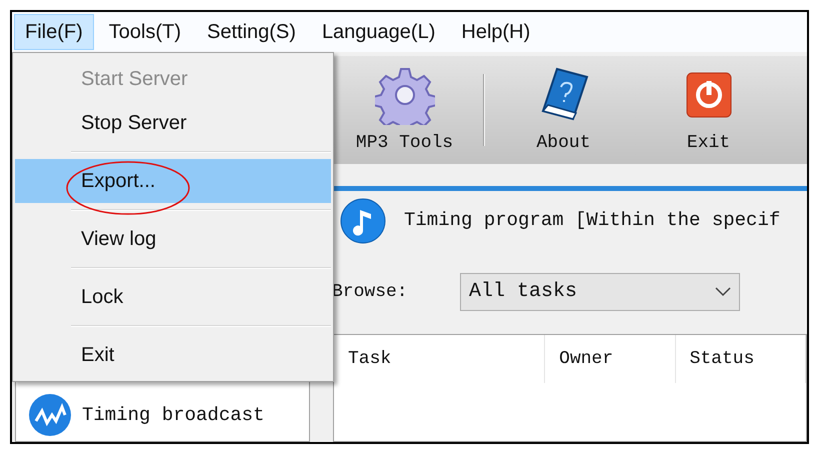  I want to click on toolbar-button: Exit, so click(708, 110).